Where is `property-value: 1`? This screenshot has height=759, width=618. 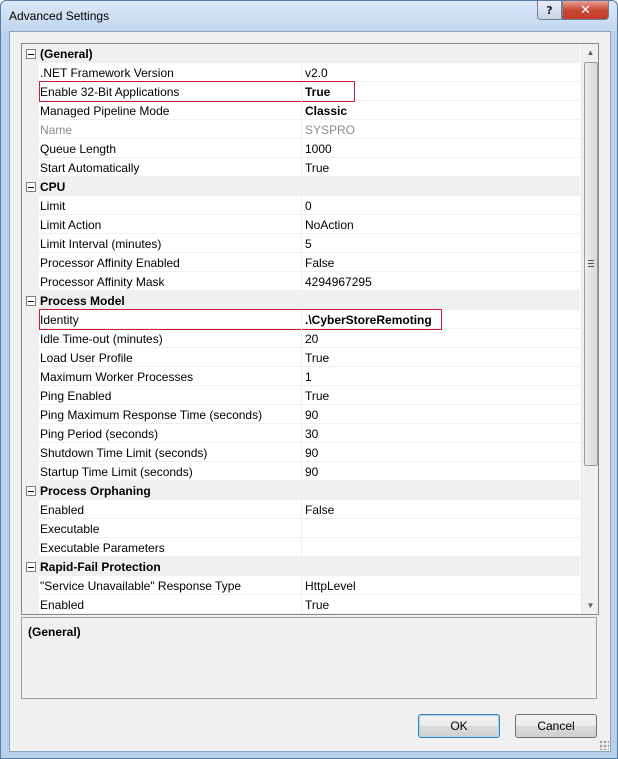 property-value: 1 is located at coordinates (308, 377).